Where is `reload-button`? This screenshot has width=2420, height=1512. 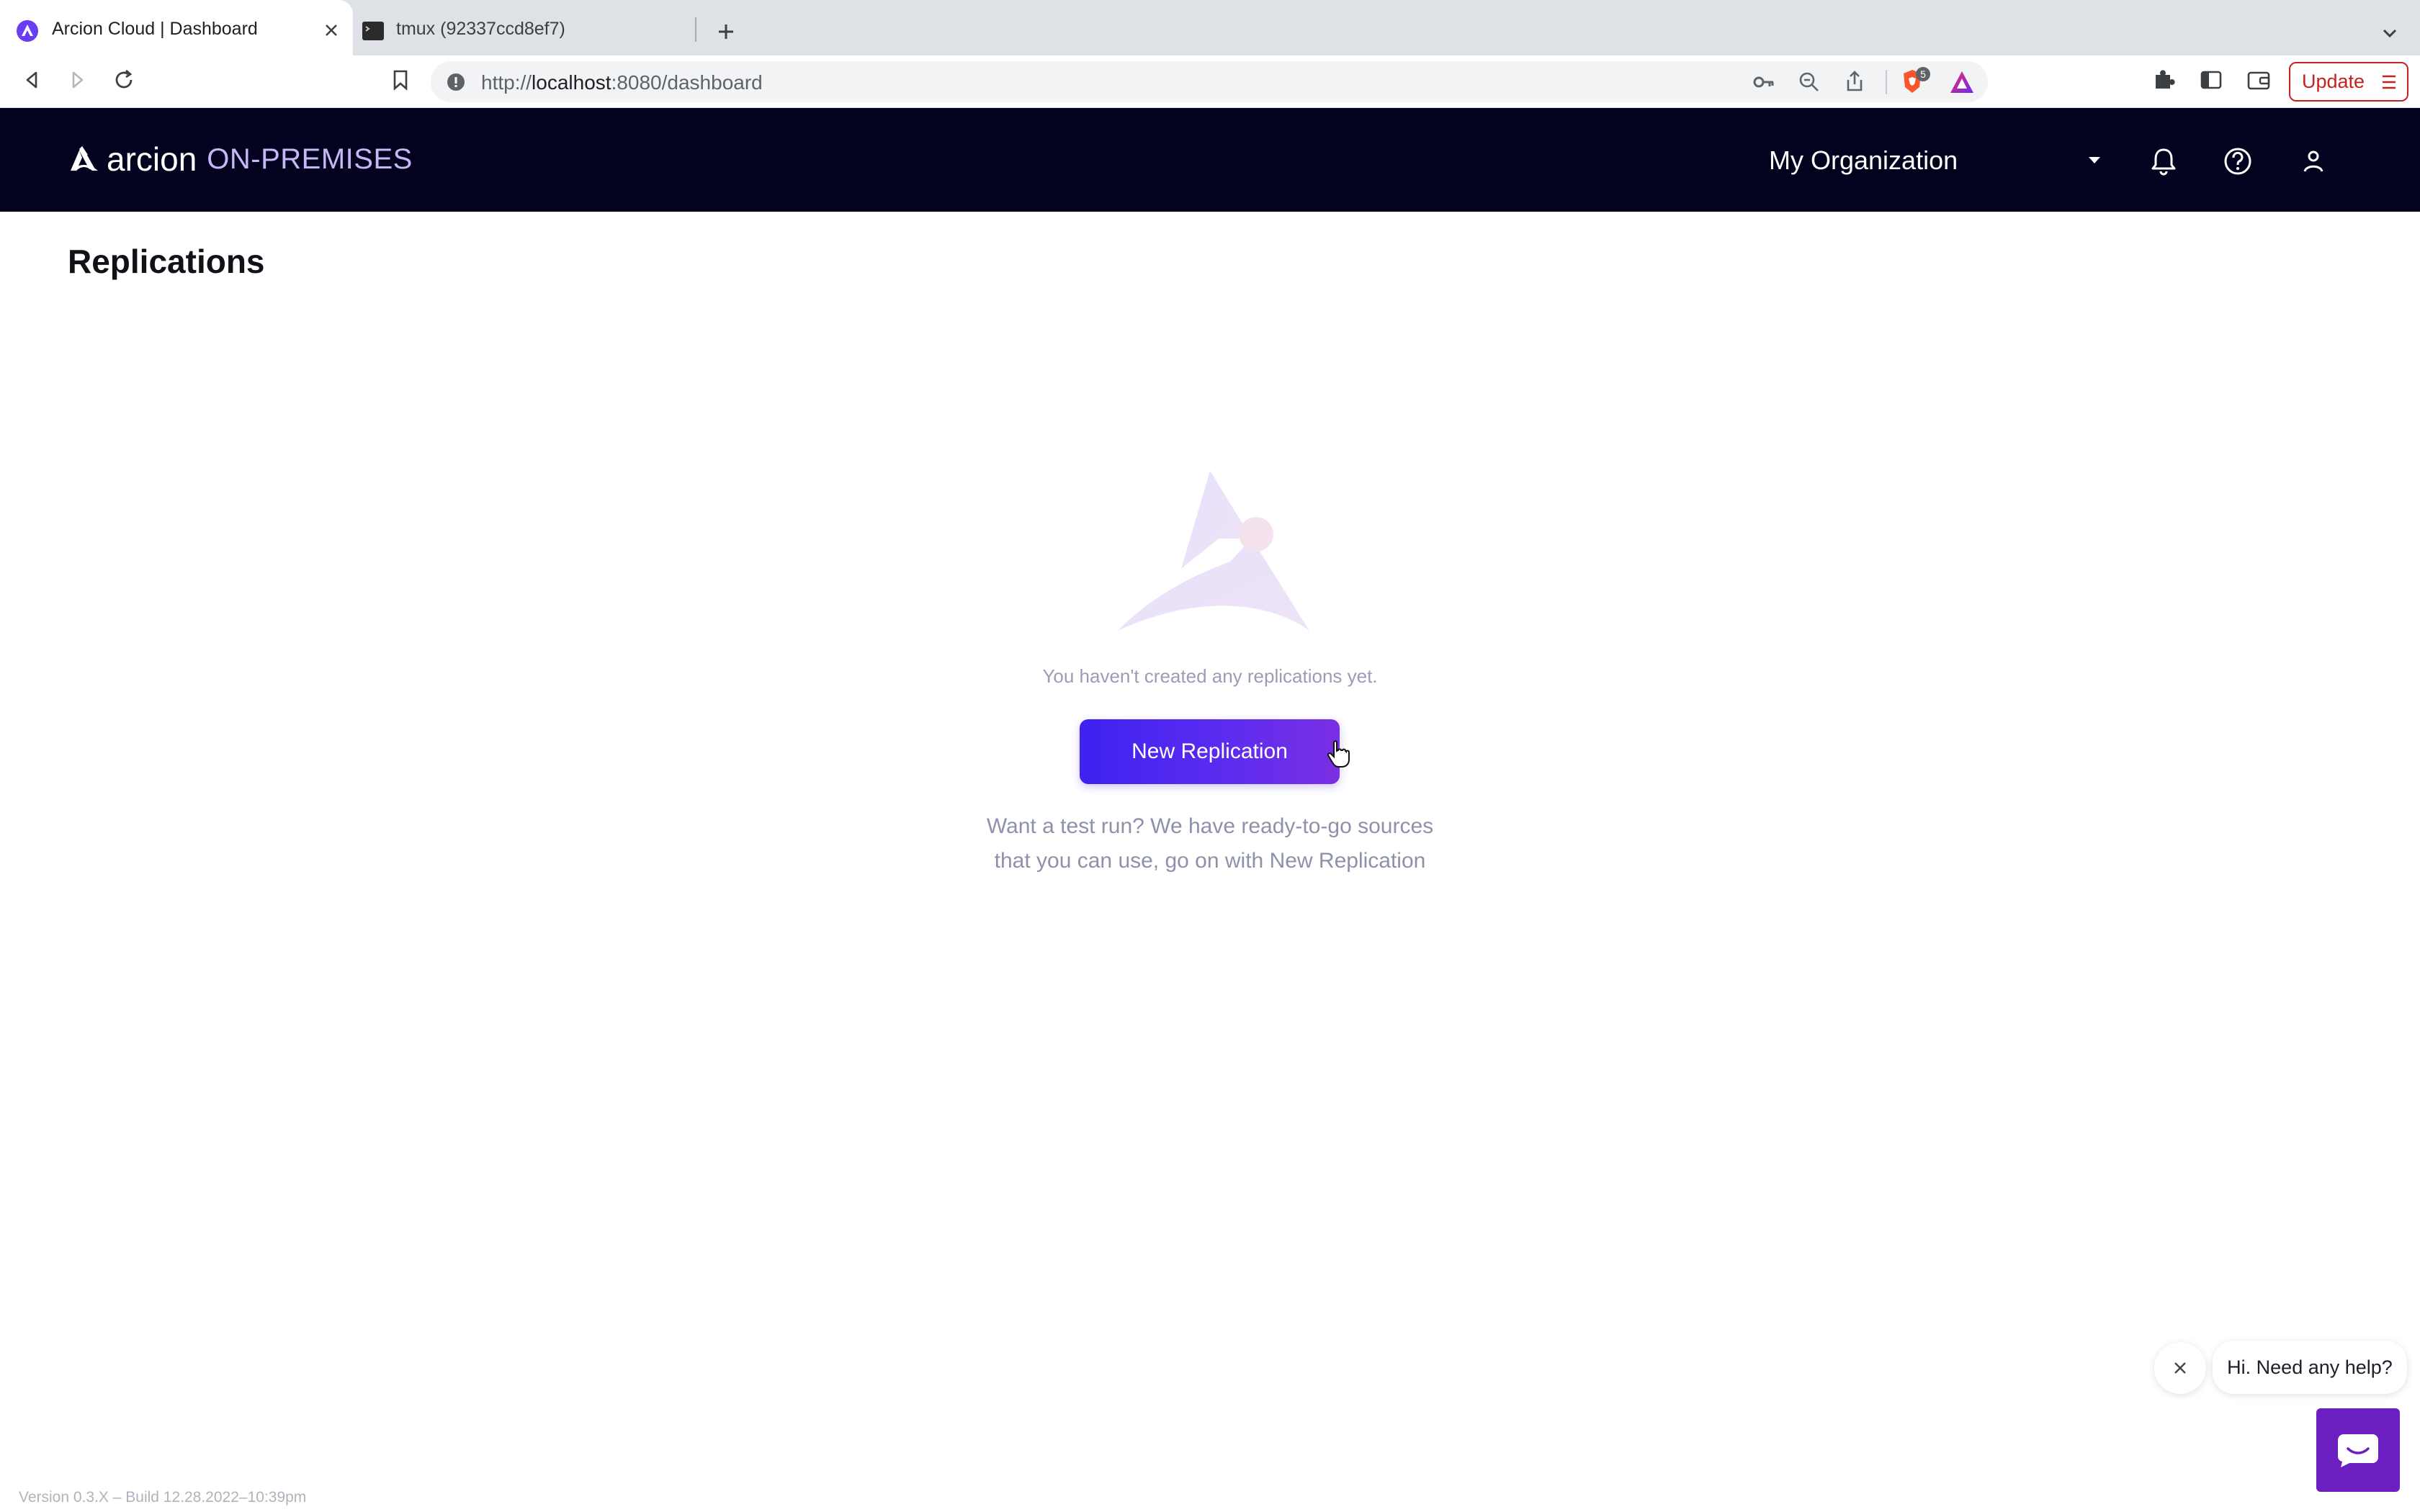 reload-button is located at coordinates (124, 80).